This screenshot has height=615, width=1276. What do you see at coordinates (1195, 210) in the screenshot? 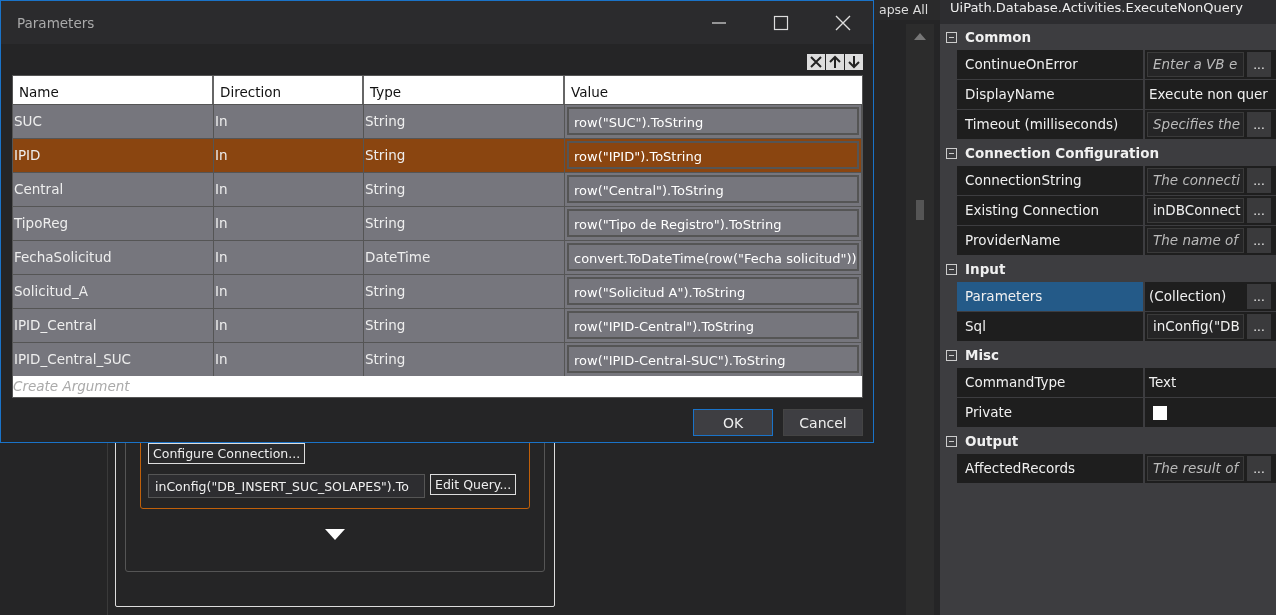
I see `expression-field: inDBConnect` at bounding box center [1195, 210].